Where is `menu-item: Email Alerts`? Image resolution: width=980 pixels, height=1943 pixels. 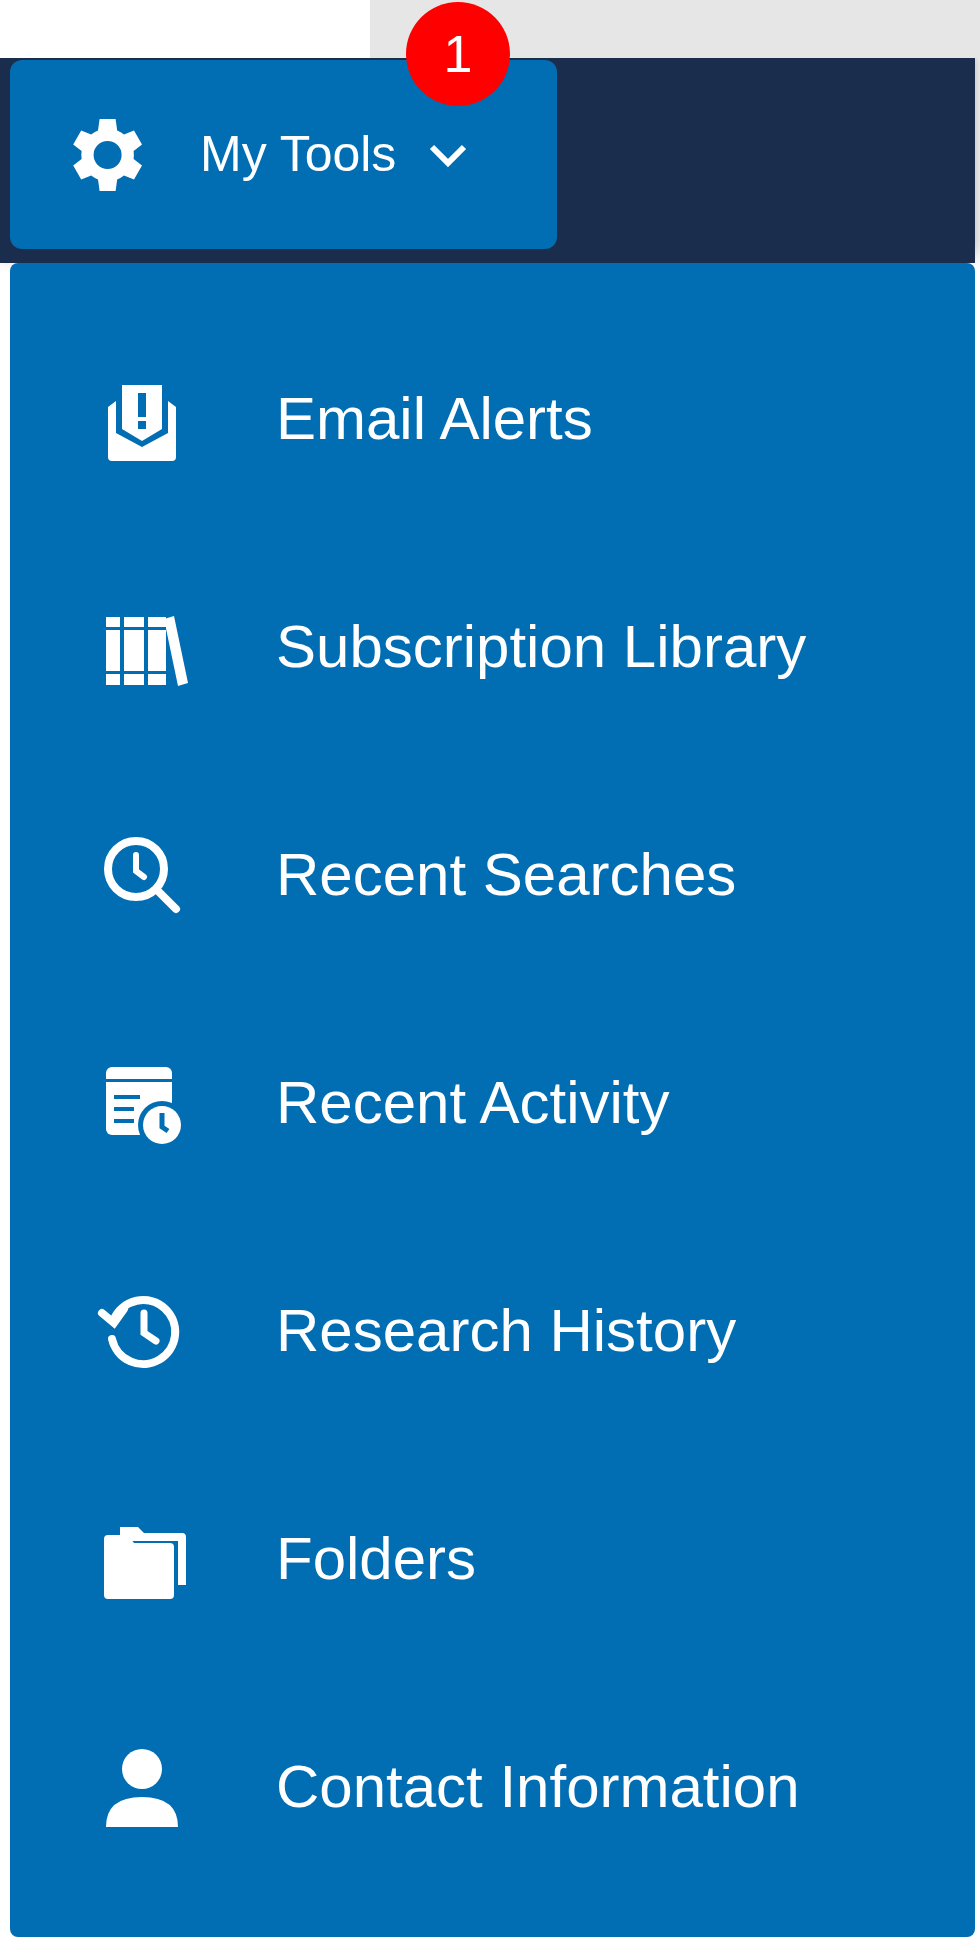
menu-item: Email Alerts is located at coordinates (492, 419).